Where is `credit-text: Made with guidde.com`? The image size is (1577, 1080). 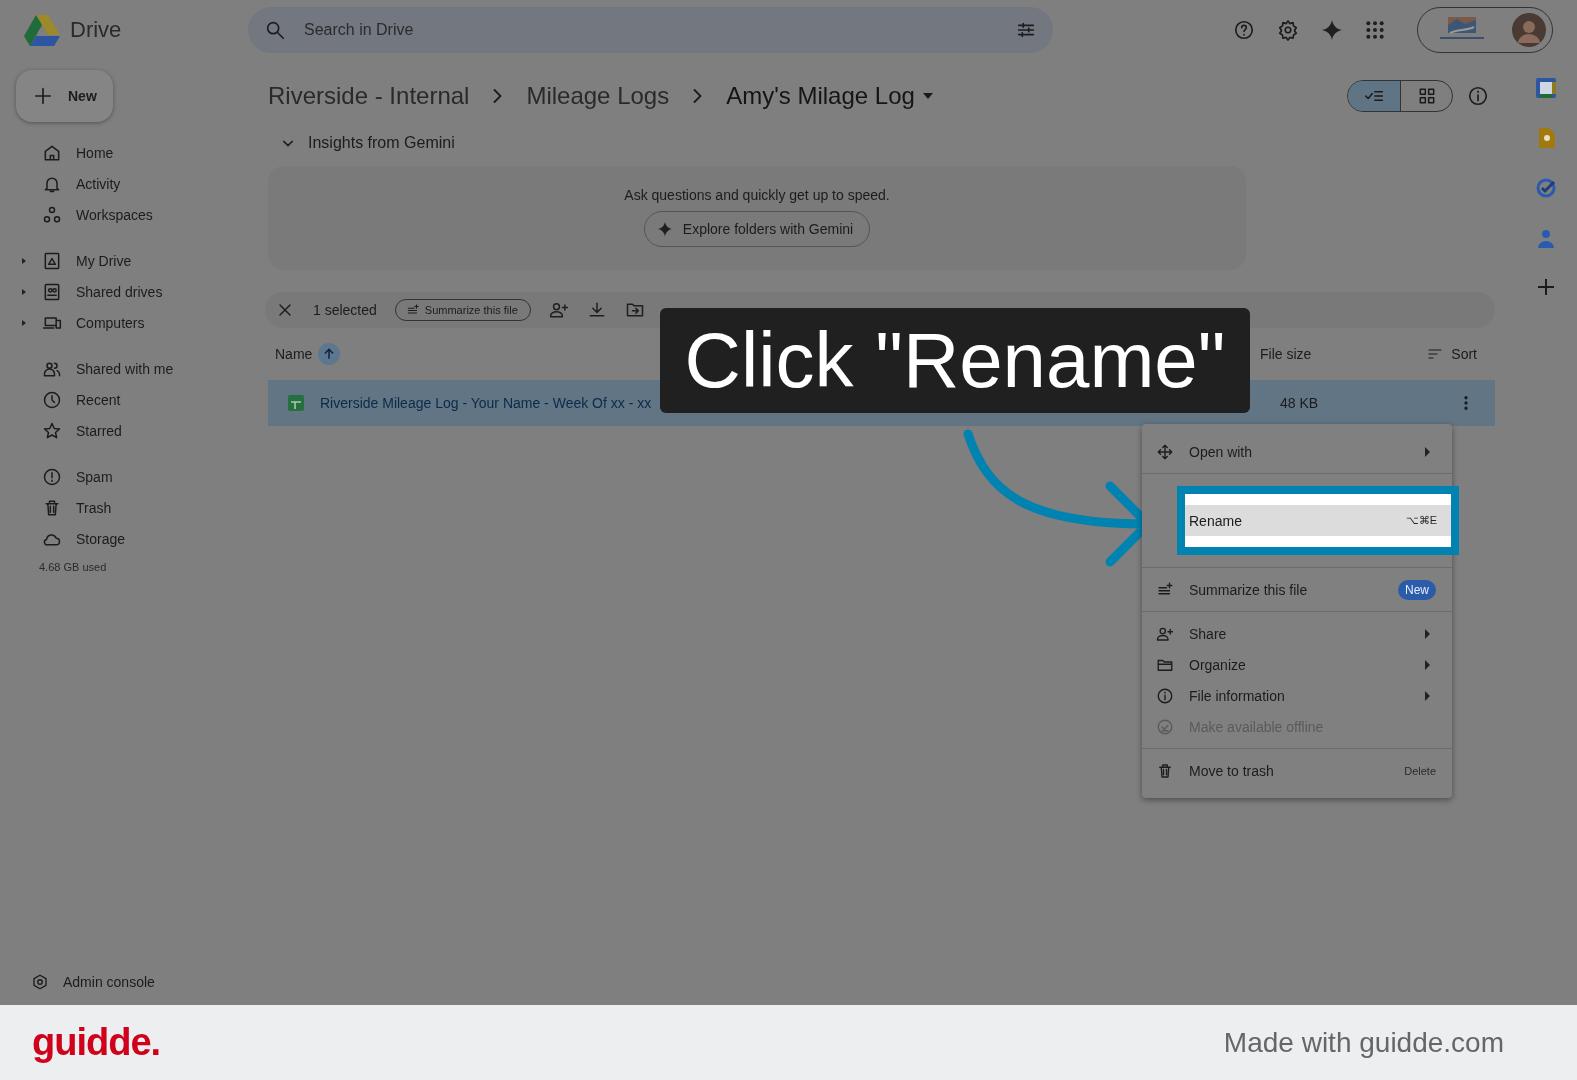 credit-text: Made with guidde.com is located at coordinates (1363, 1042).